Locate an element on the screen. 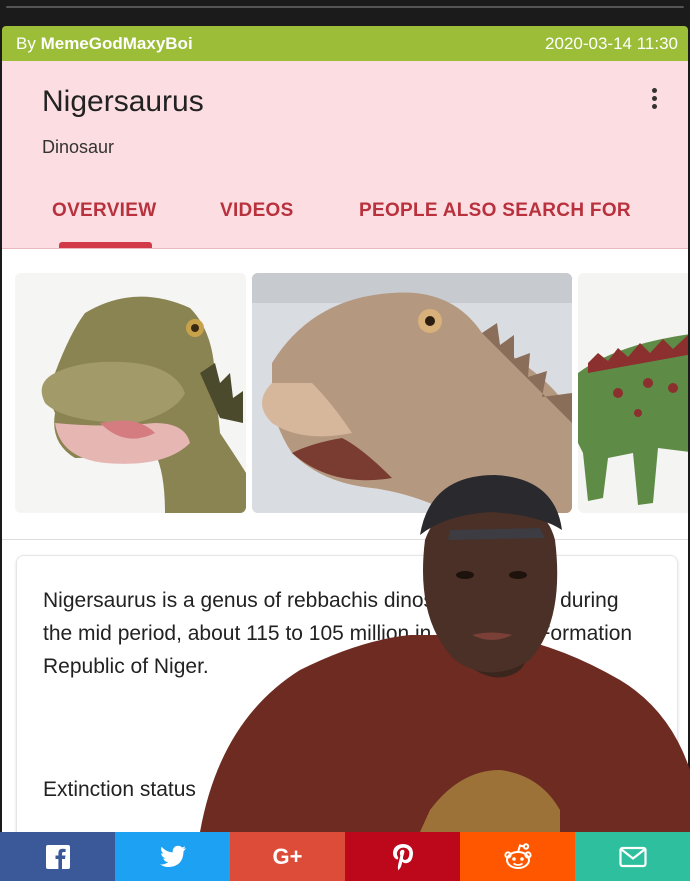 This screenshot has height=881, width=690. extinction-status-label: Extinction status is located at coordinates (119, 789).